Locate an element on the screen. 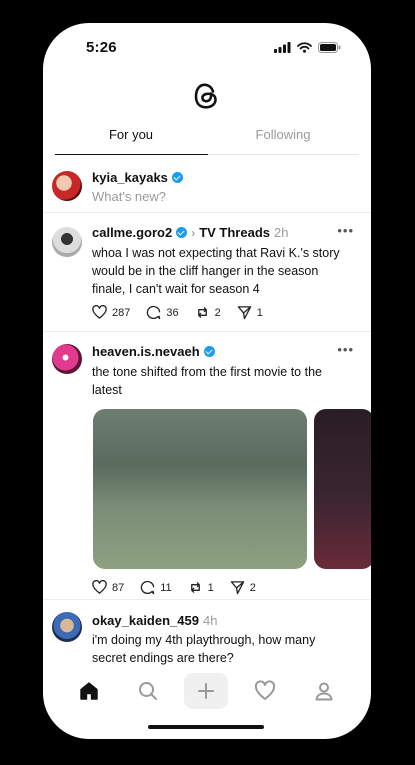 The image size is (415, 765). status-icons is located at coordinates (307, 47).